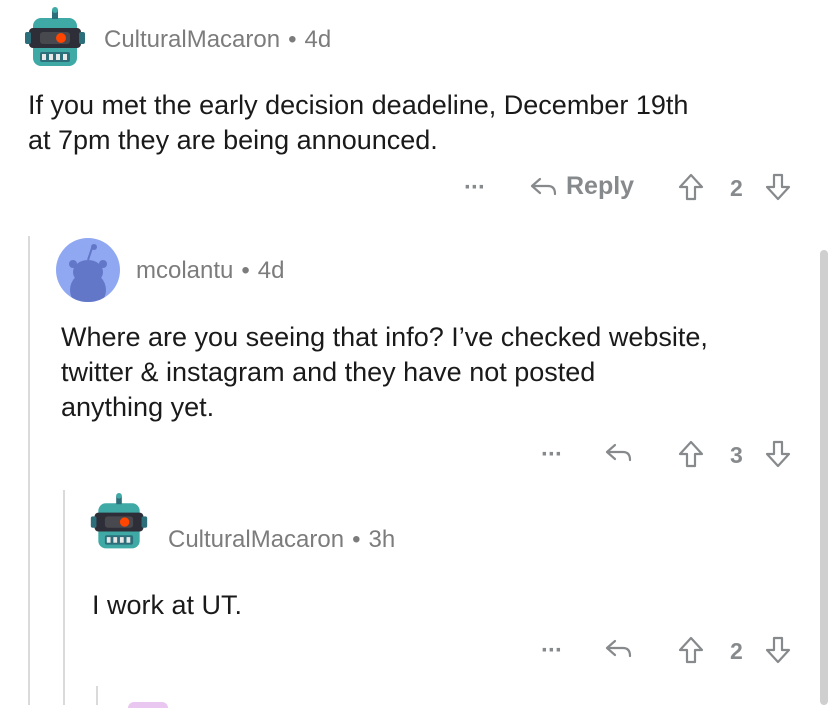 Image resolution: width=828 pixels, height=708 pixels. I want to click on comment-text-line: at 7pm they are being announced., so click(233, 140).